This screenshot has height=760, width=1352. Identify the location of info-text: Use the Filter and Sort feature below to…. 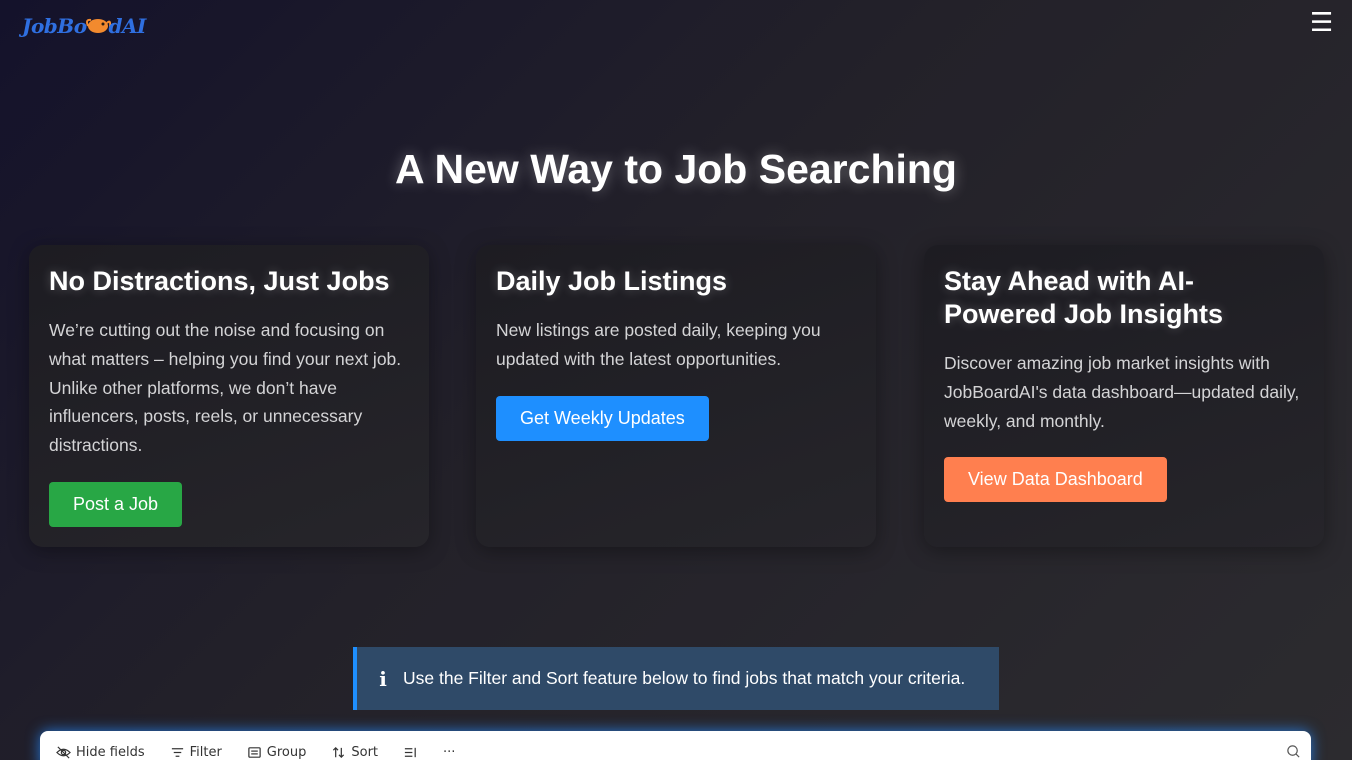
(684, 678).